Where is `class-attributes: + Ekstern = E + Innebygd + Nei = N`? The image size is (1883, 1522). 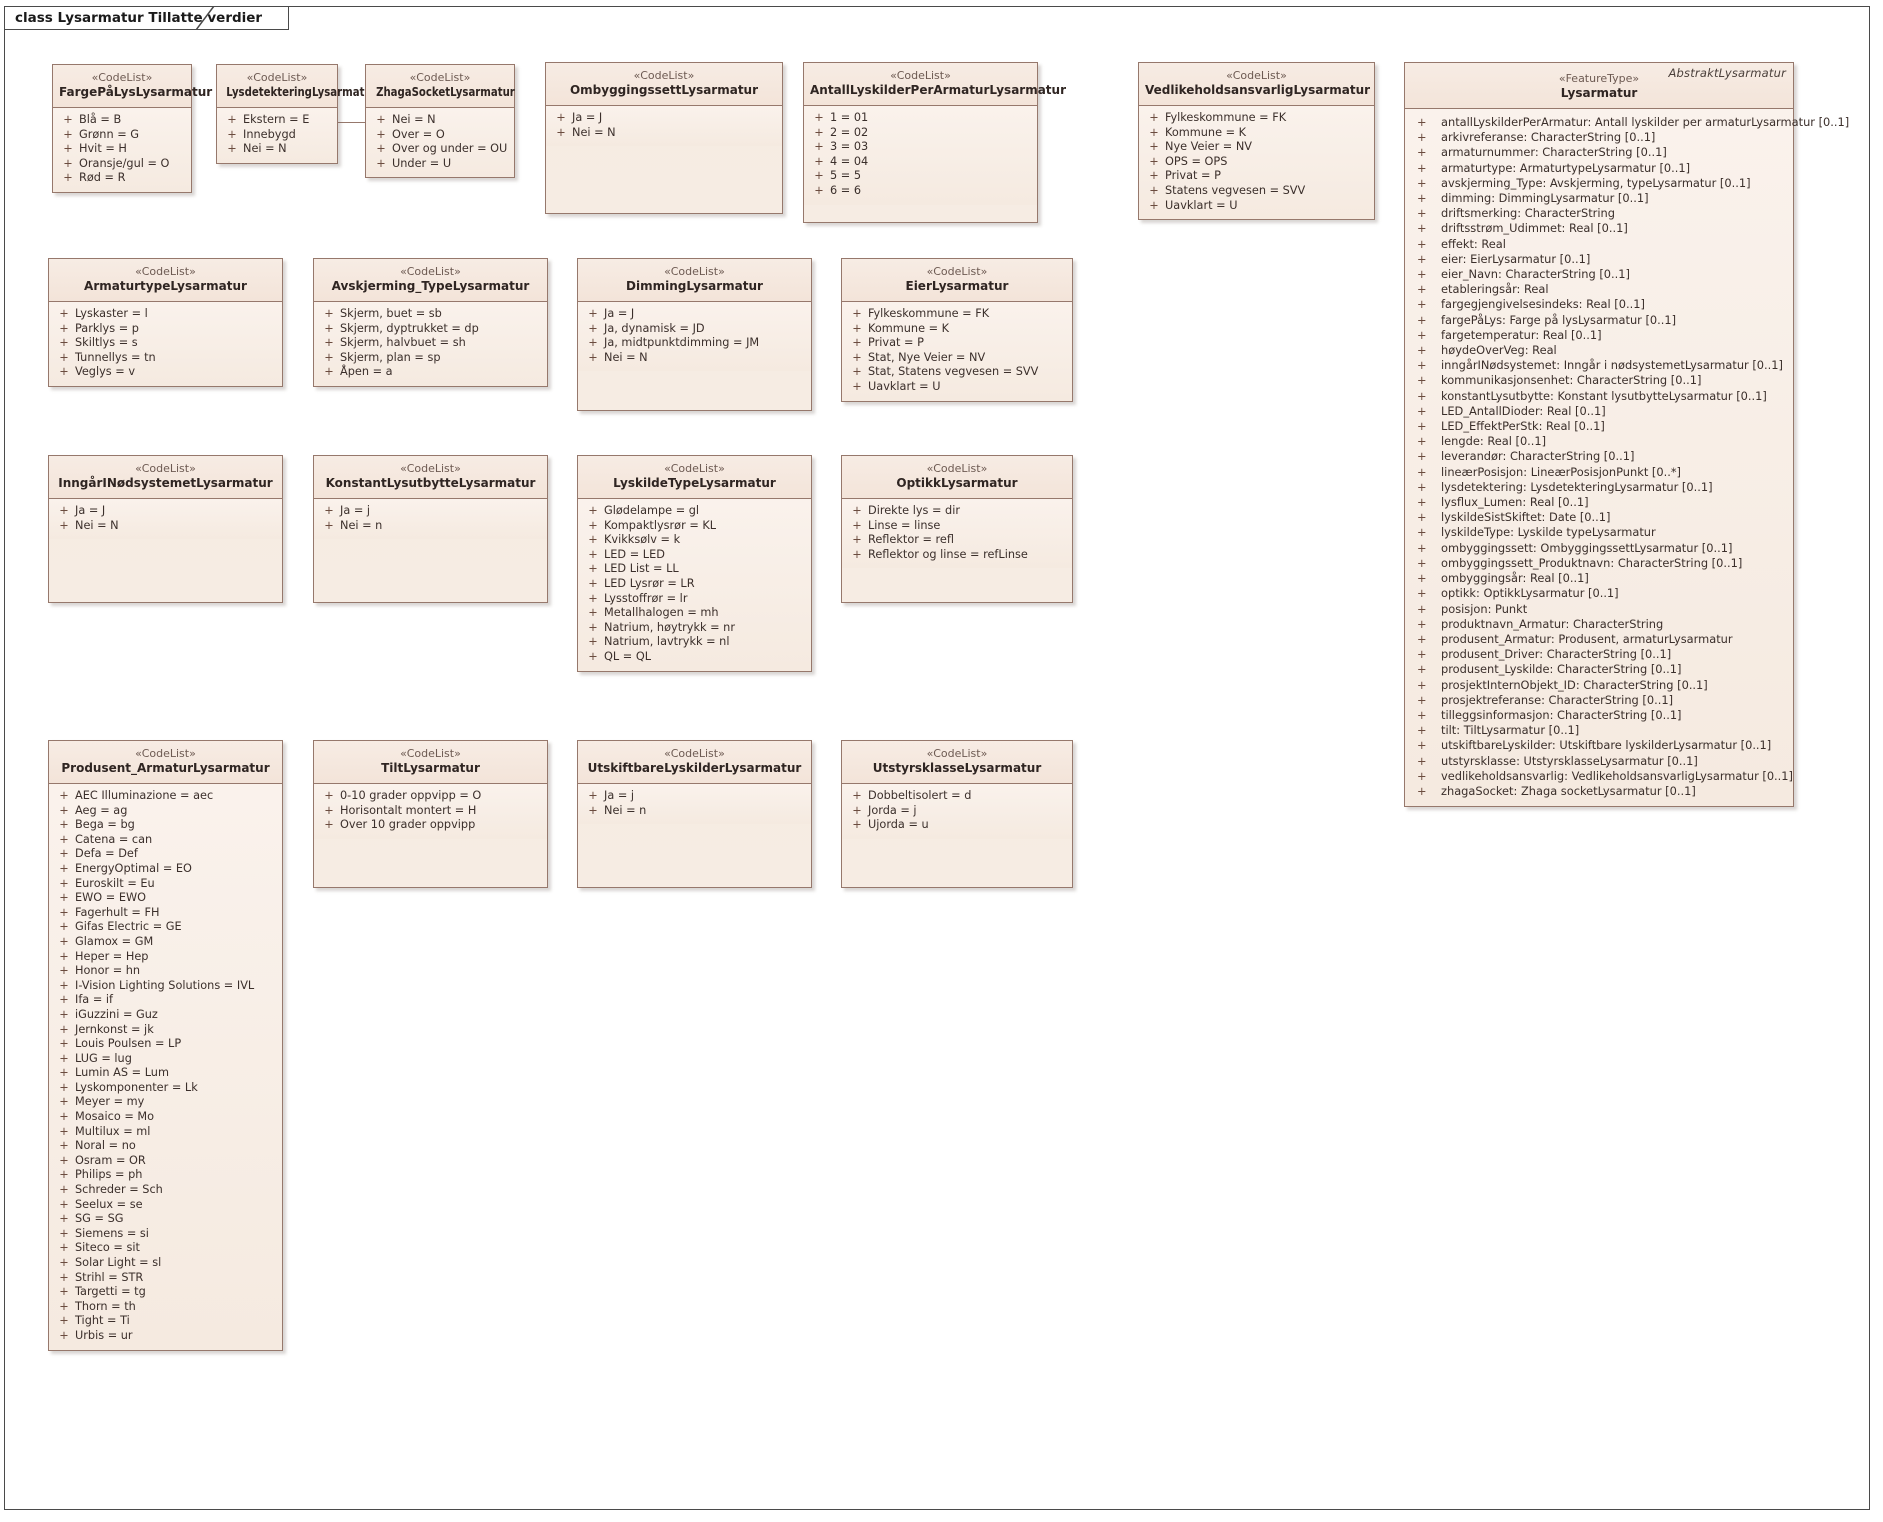
class-attributes: + Ekstern = E + Innebygd + Nei = N is located at coordinates (277, 135).